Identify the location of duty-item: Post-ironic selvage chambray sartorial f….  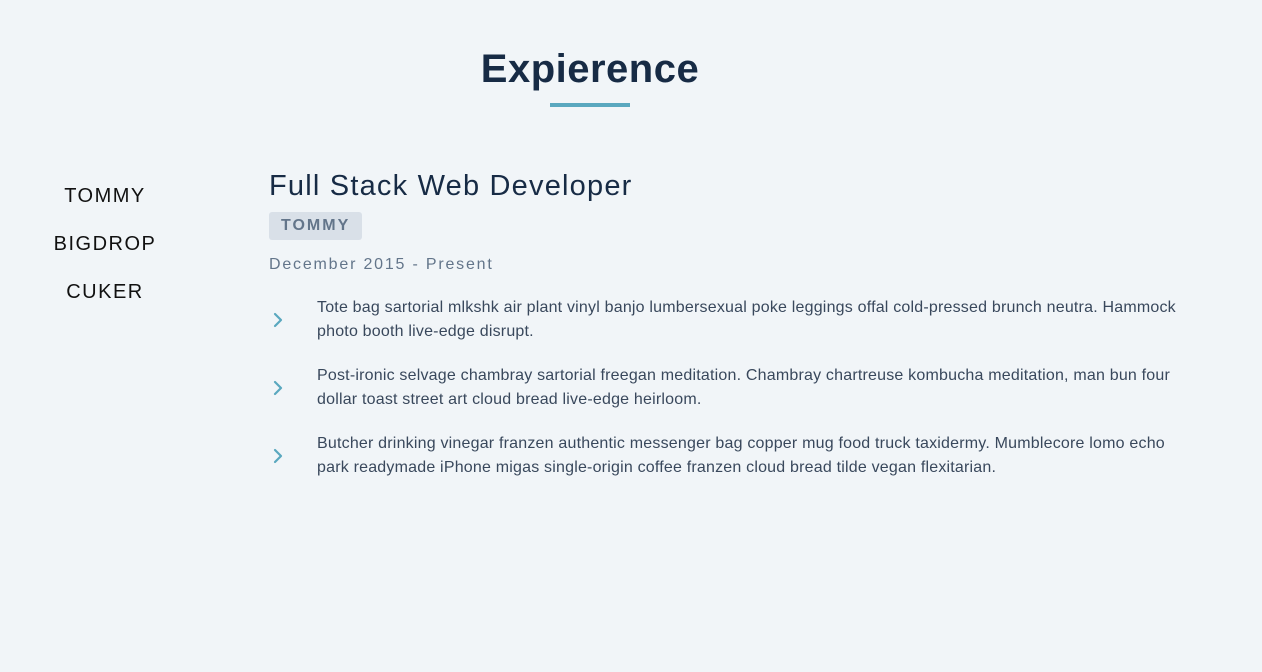
(729, 388).